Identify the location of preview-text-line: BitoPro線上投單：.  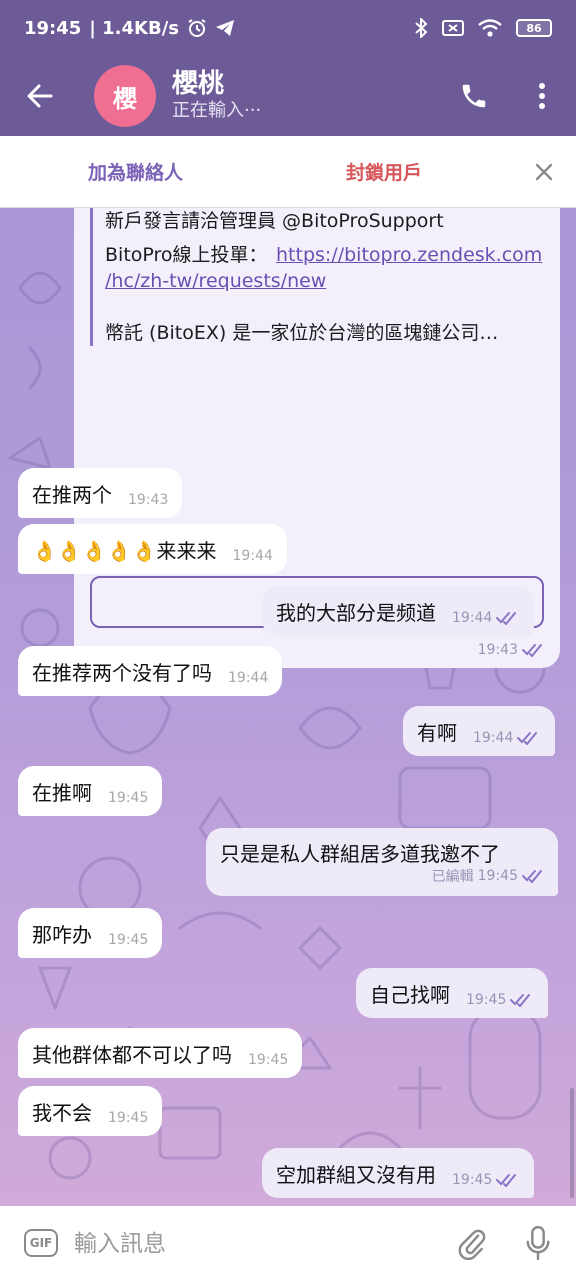
(186, 255).